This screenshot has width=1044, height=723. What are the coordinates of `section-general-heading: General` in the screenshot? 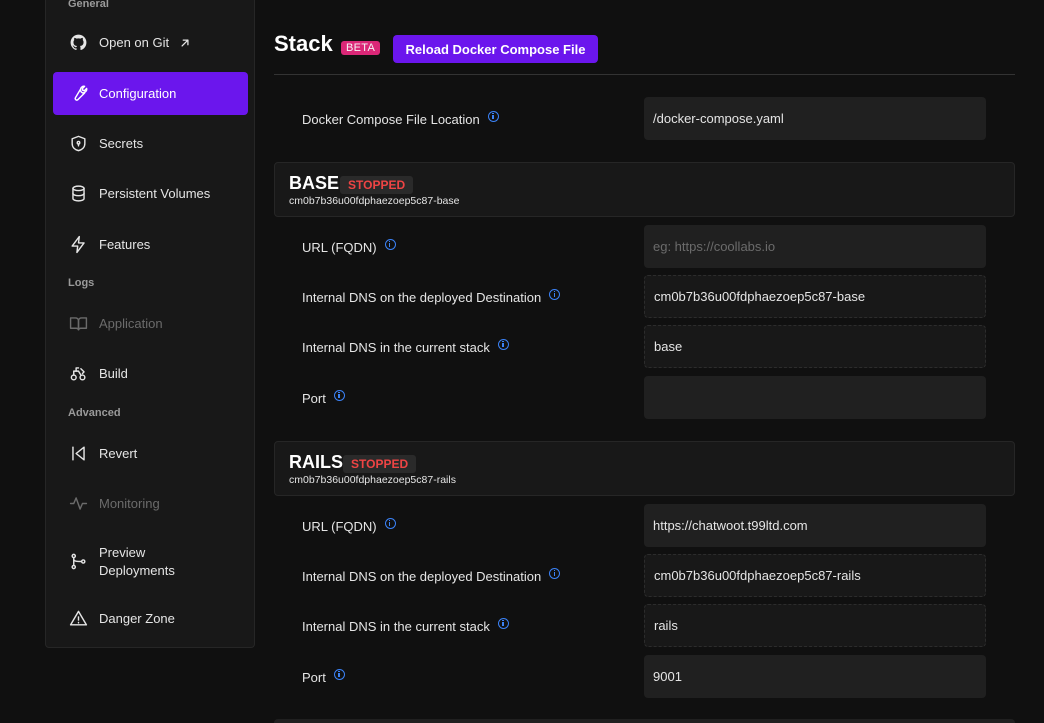 It's located at (88, 5).